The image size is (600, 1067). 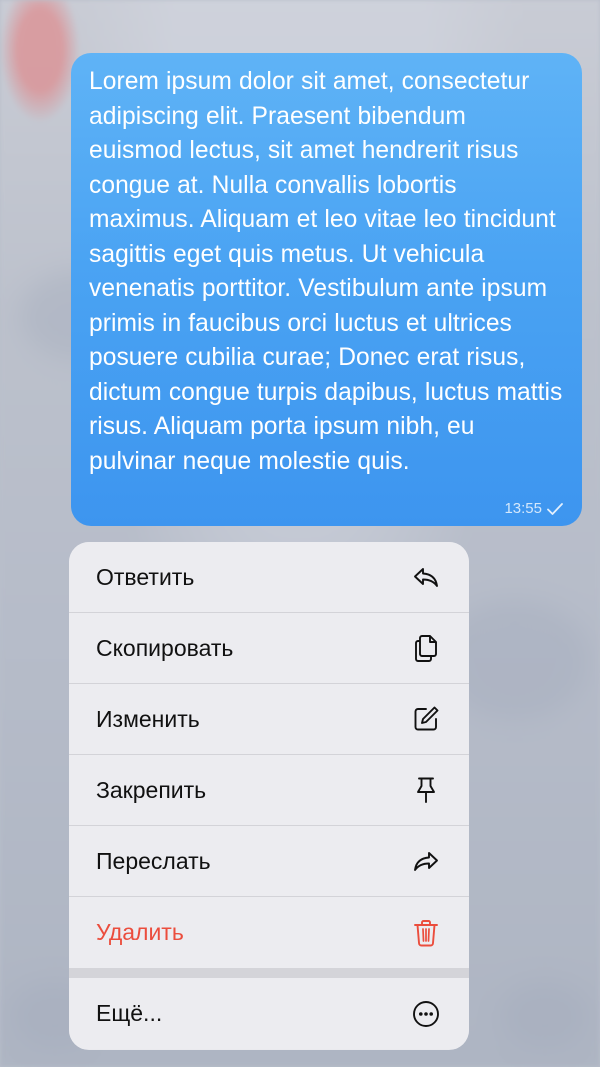 I want to click on trash-icon, so click(x=426, y=933).